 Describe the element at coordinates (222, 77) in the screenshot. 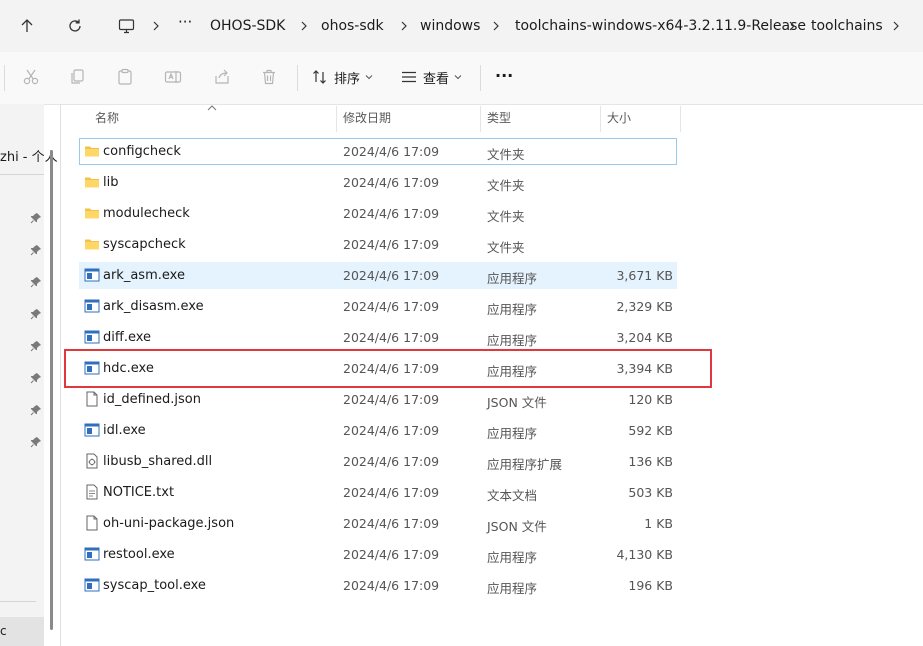

I see `share-button` at that location.